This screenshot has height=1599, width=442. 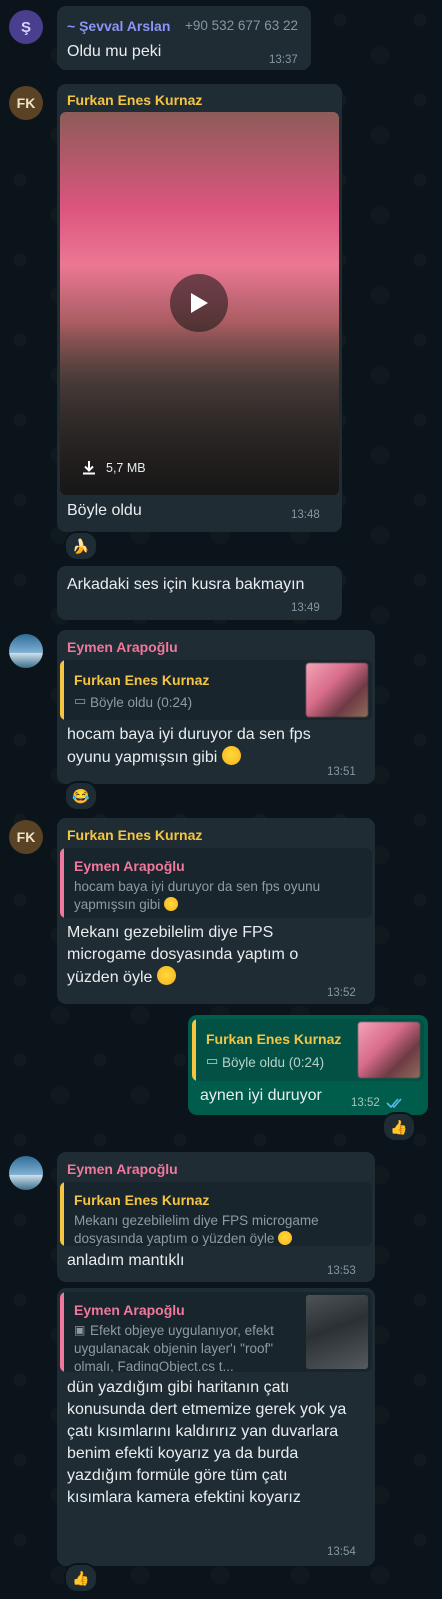 What do you see at coordinates (186, 584) in the screenshot?
I see `message-text: Arkadaki ses için kusra bakmayın` at bounding box center [186, 584].